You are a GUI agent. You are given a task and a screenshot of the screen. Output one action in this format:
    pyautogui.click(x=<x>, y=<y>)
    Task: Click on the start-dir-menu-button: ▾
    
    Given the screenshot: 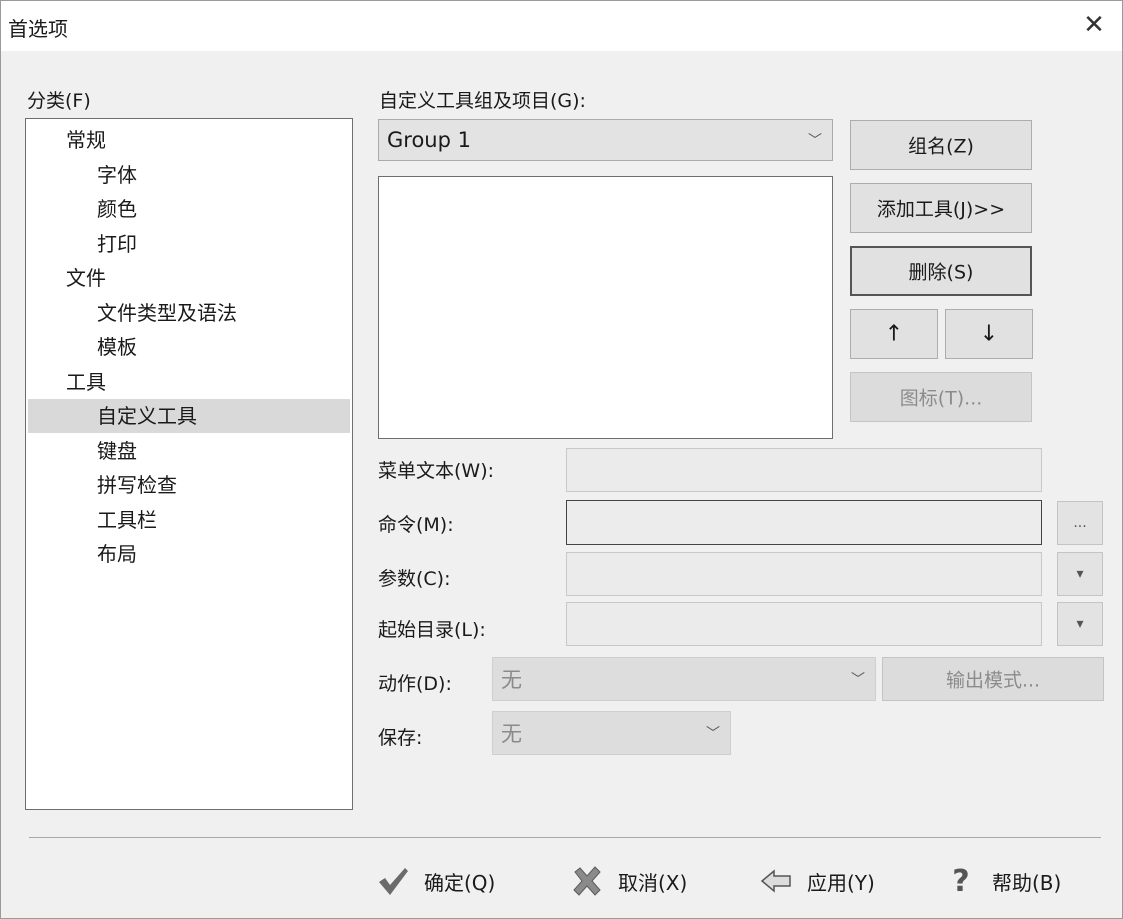 What is the action you would take?
    pyautogui.click(x=1080, y=624)
    